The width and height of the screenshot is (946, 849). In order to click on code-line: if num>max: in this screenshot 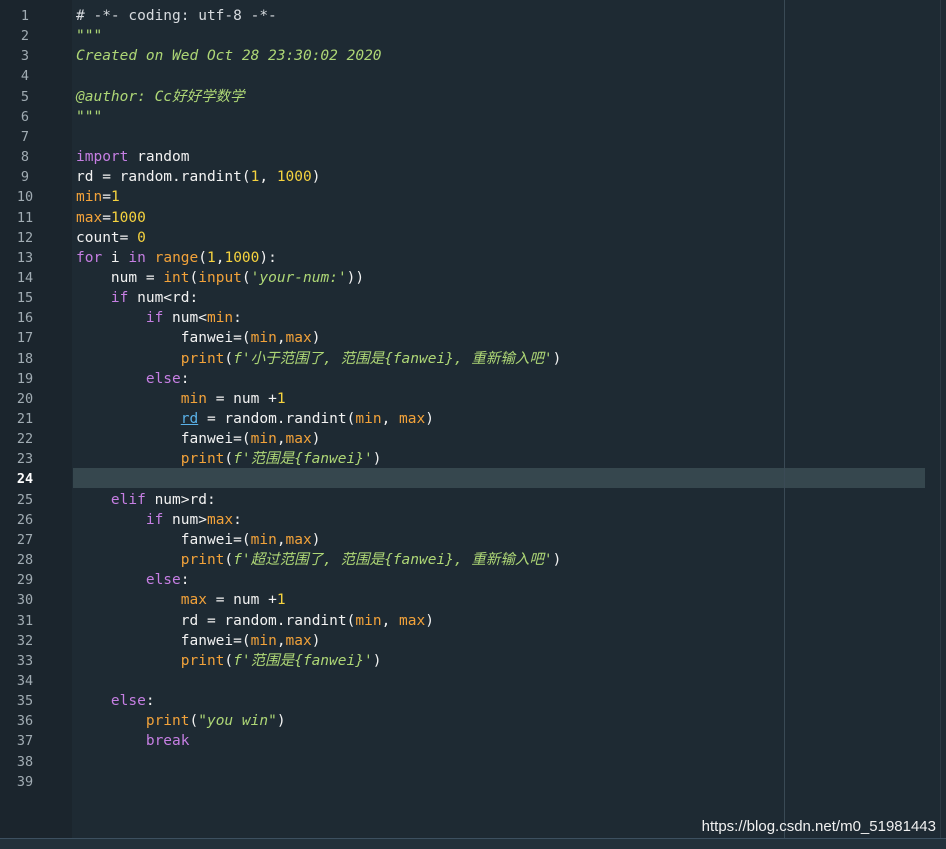, I will do `click(159, 520)`.